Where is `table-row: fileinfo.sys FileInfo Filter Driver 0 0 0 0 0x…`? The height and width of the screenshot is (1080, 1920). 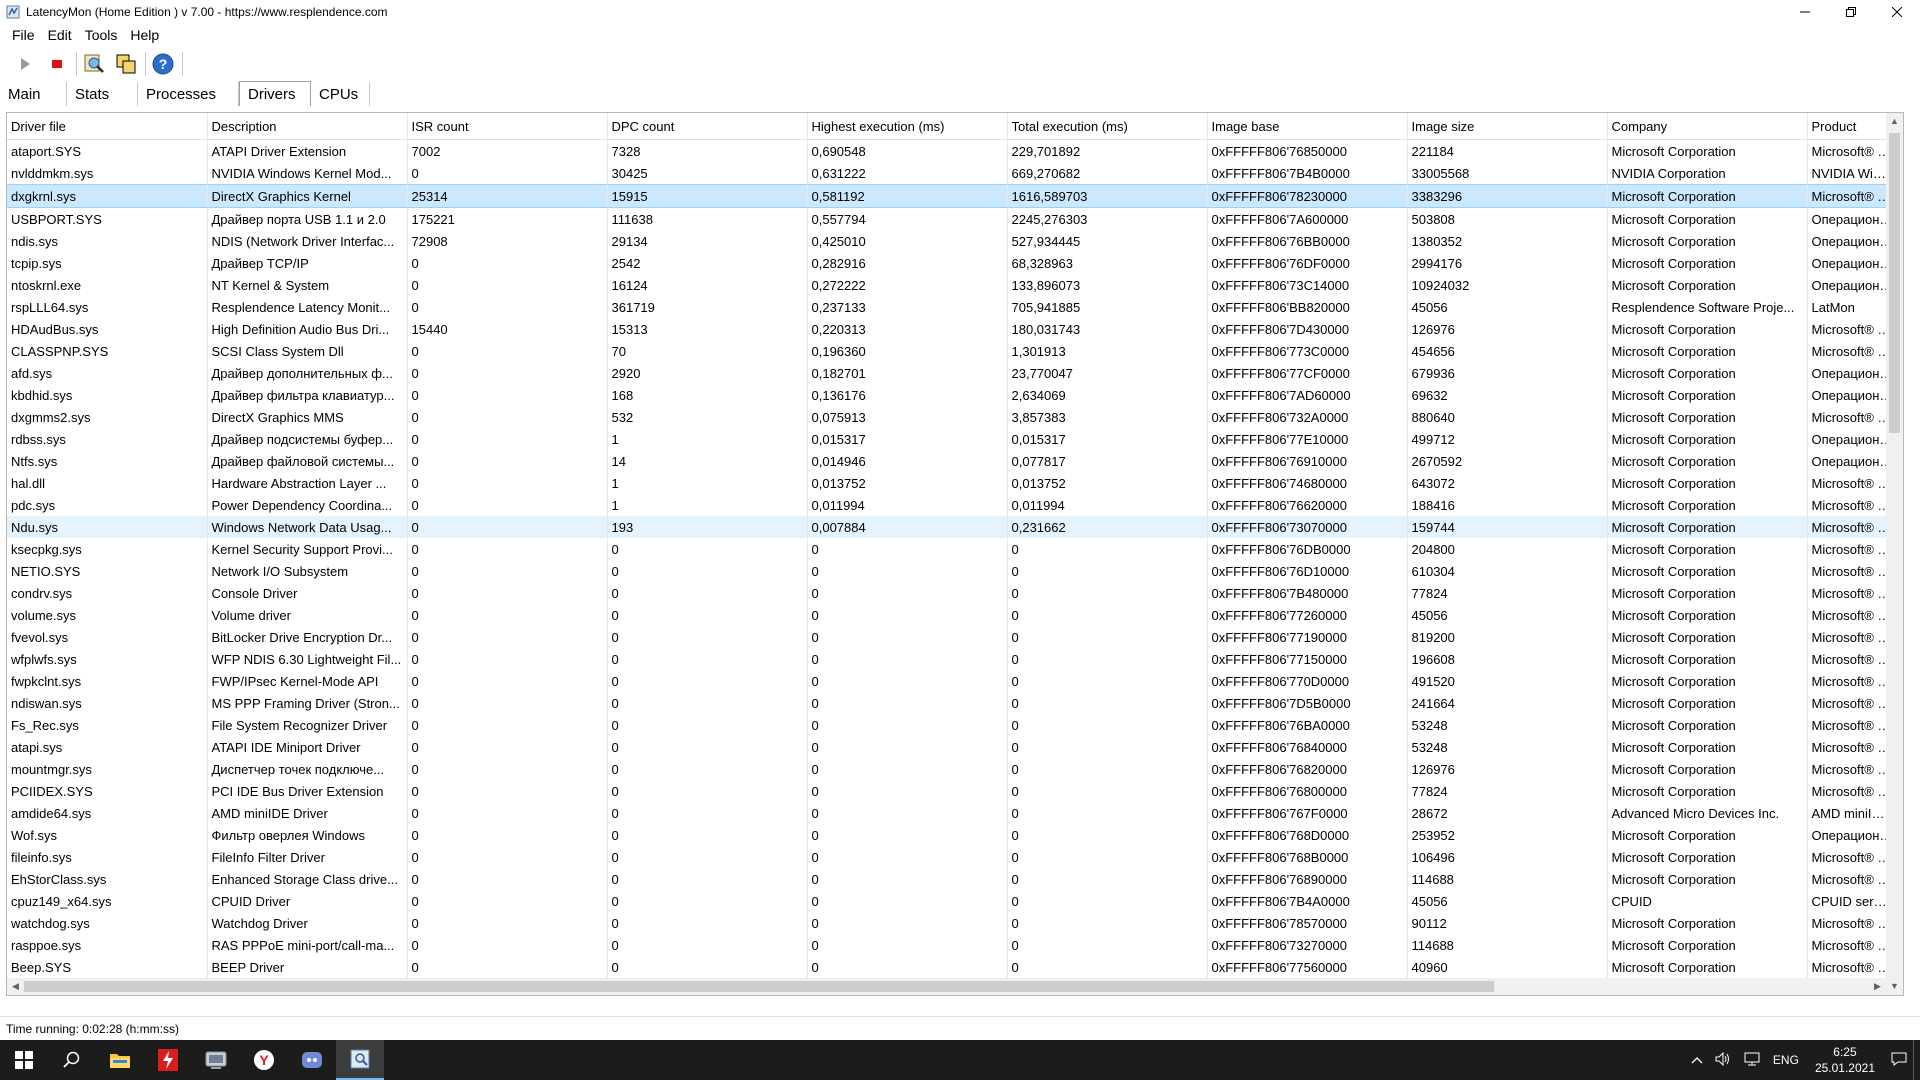 table-row: fileinfo.sys FileInfo Filter Driver 0 0 0 0 0x… is located at coordinates (952, 857).